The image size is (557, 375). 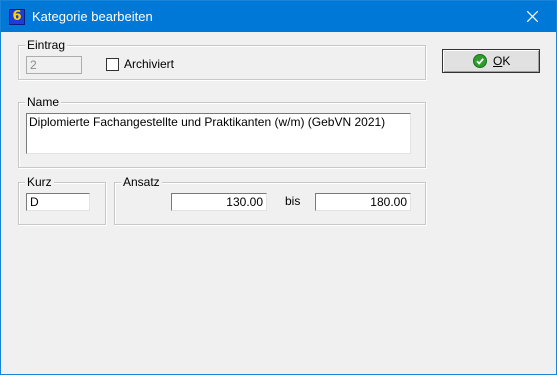 What do you see at coordinates (58, 202) in the screenshot?
I see `kurz-field: D` at bounding box center [58, 202].